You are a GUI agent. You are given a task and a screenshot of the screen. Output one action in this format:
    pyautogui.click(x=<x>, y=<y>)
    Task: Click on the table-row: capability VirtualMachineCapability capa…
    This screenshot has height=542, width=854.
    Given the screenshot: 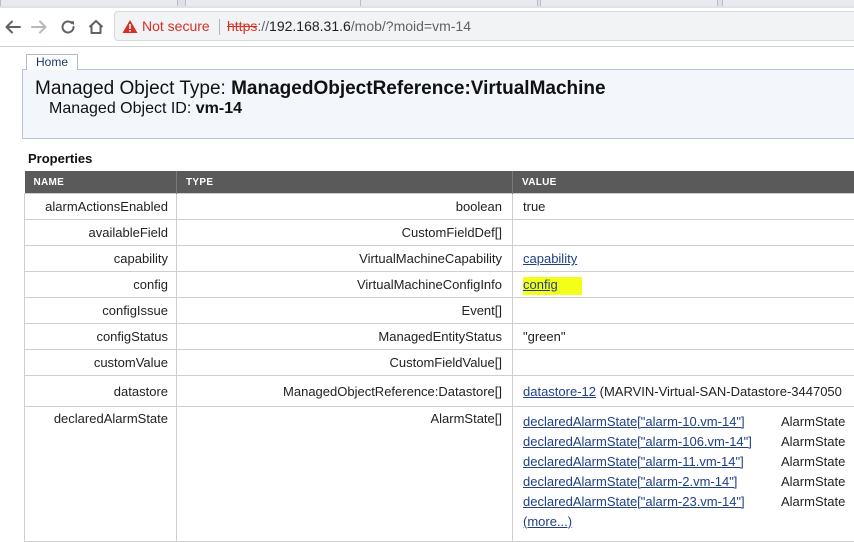 What is the action you would take?
    pyautogui.click(x=439, y=259)
    